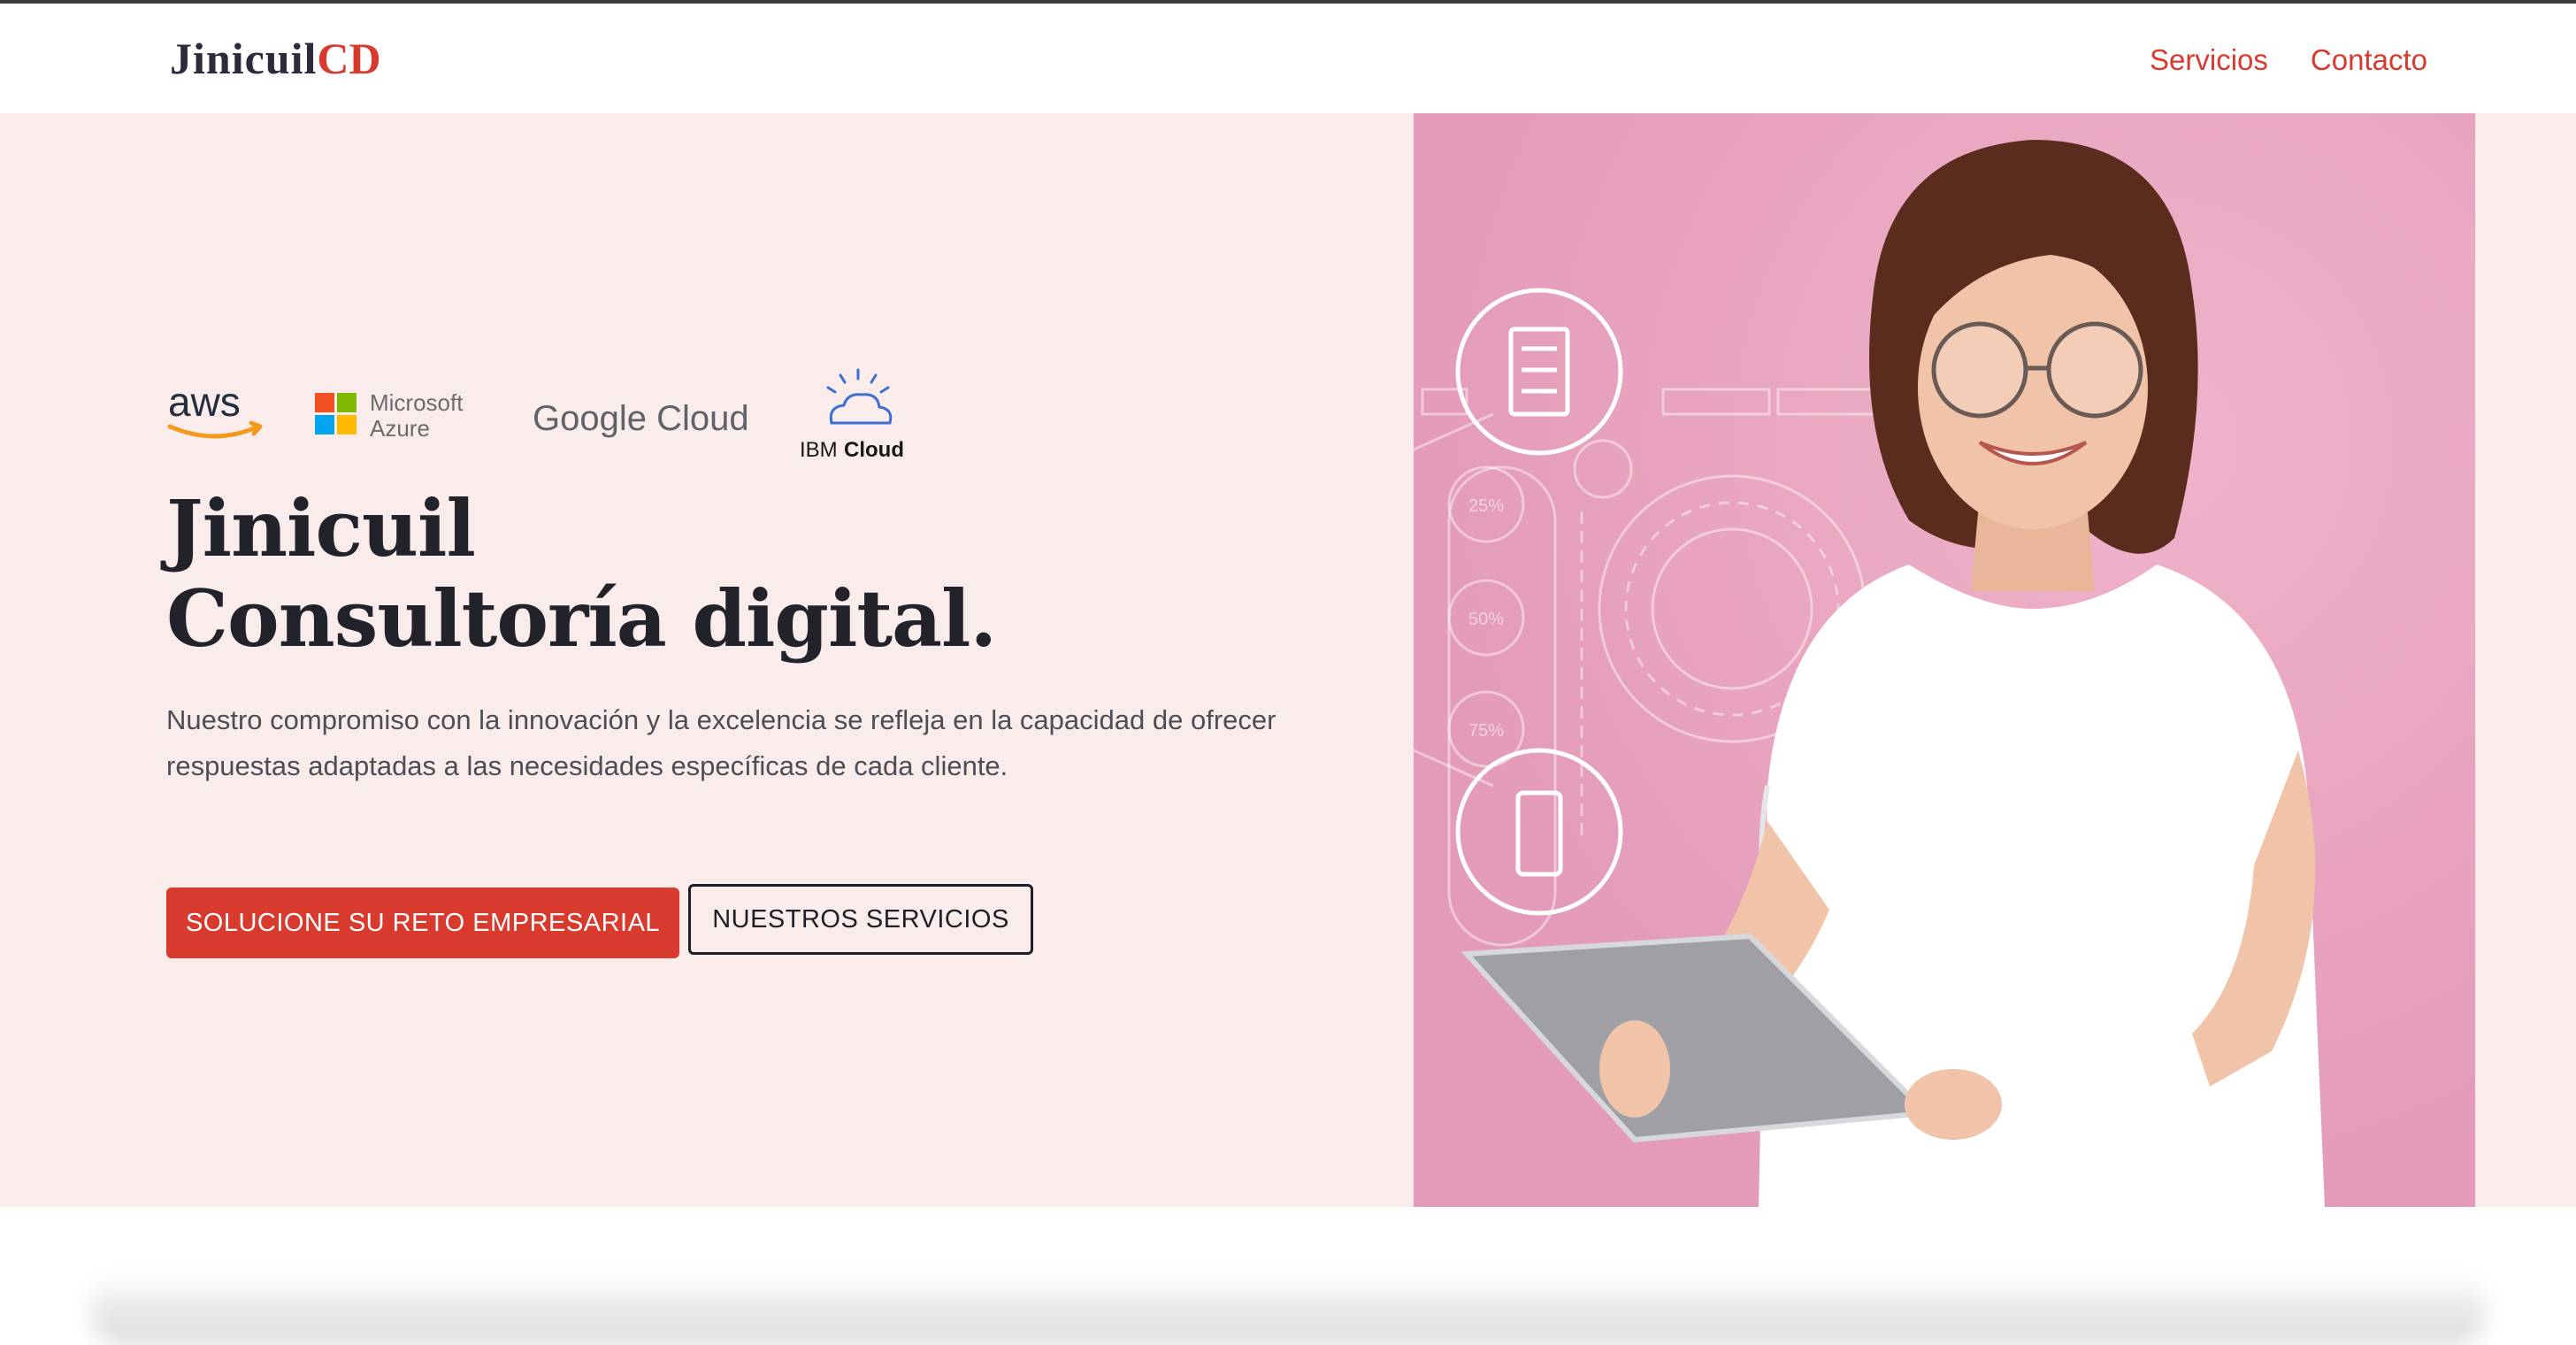 This screenshot has height=1345, width=2576. I want to click on aws-logo: aws, so click(215, 409).